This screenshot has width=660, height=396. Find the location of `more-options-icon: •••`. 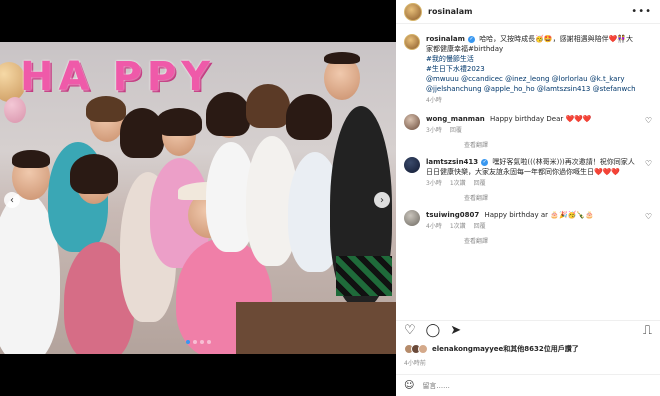

more-options-icon: ••• is located at coordinates (641, 11).